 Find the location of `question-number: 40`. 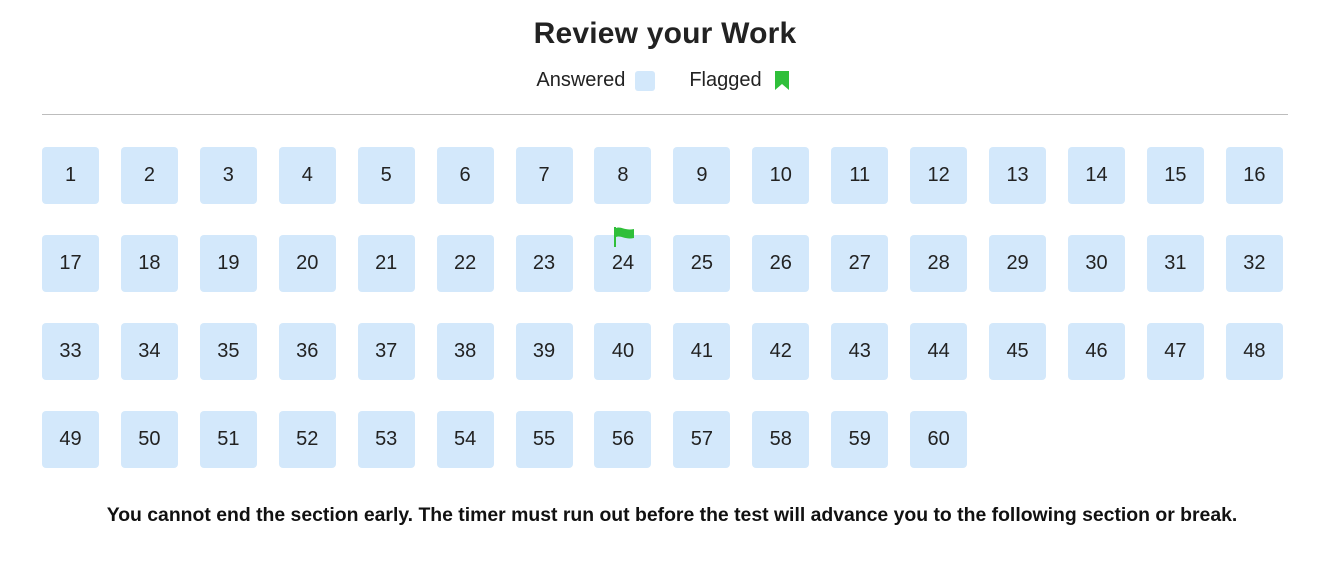

question-number: 40 is located at coordinates (623, 351).